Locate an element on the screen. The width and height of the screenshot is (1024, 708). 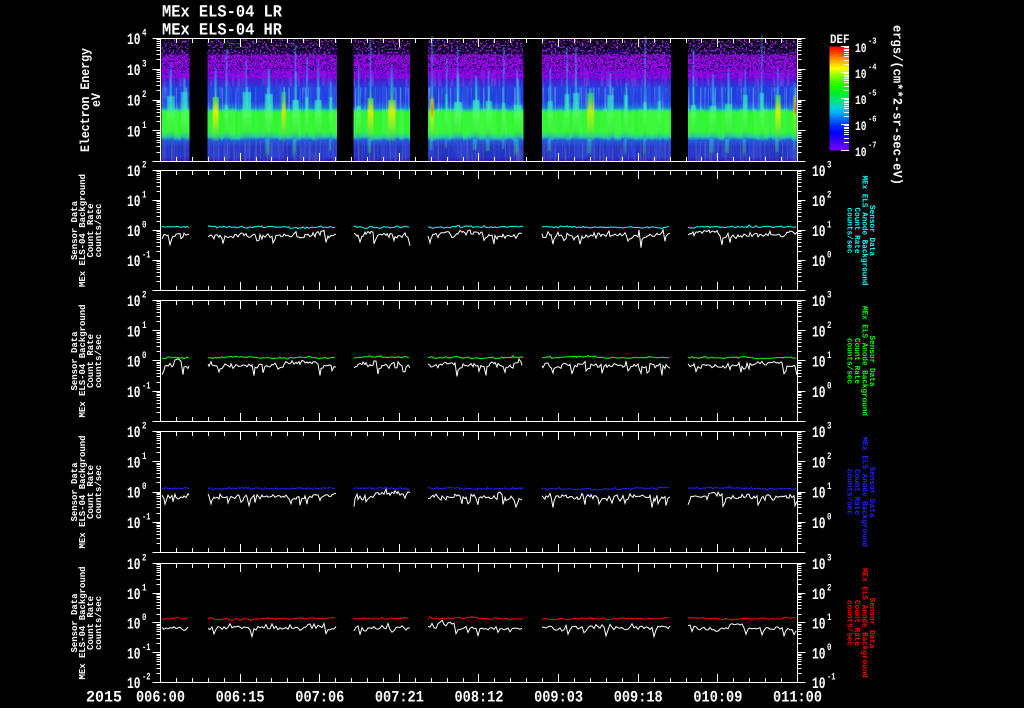
svg-text: 007:06 is located at coordinates (319, 698).